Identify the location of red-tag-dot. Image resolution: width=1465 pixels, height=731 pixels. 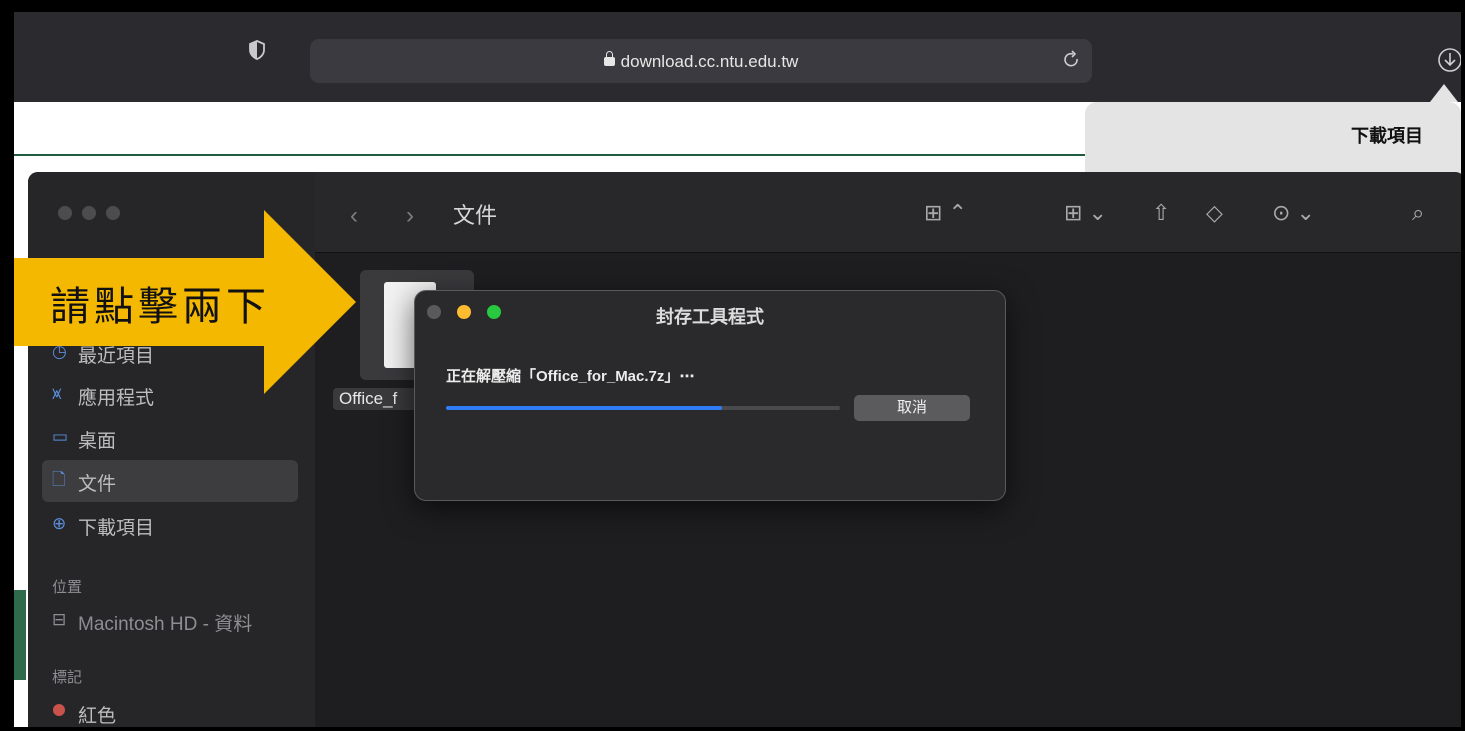
(61, 712).